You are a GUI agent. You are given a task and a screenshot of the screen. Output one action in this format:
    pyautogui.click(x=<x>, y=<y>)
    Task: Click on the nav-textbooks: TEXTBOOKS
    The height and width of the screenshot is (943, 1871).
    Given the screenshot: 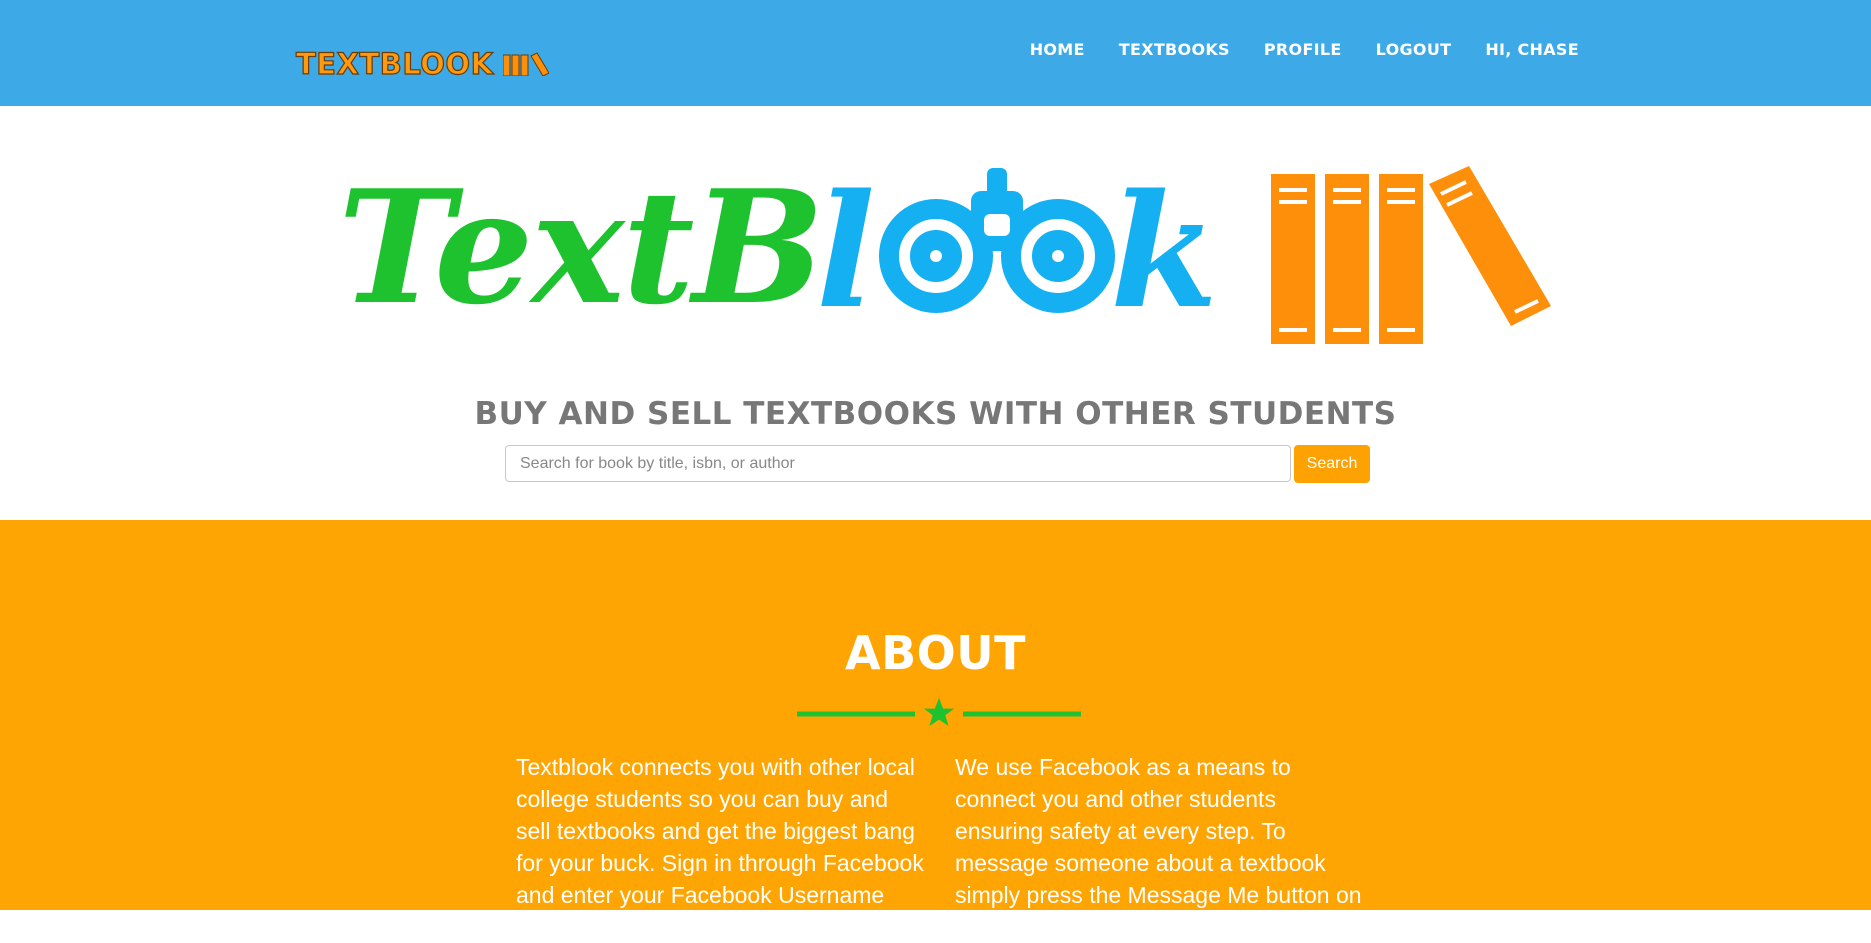 What is the action you would take?
    pyautogui.click(x=1174, y=49)
    